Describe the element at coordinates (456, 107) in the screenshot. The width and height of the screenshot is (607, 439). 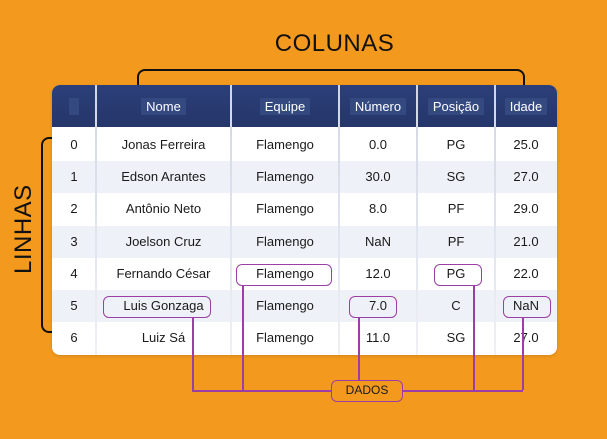
I see `header-posicao: Posição` at that location.